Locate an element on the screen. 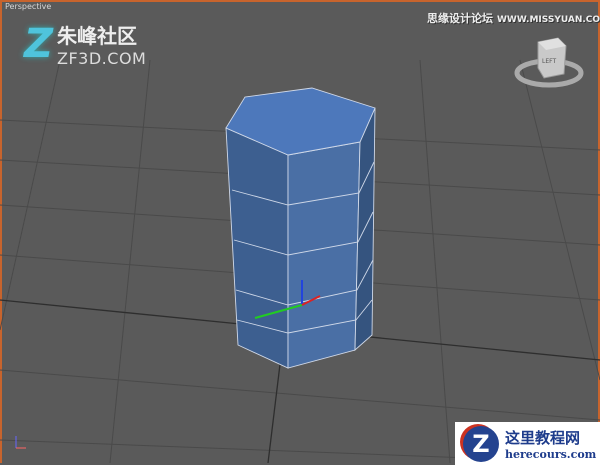  forum-url: WWW.MISSYUAN.COM is located at coordinates (548, 20).